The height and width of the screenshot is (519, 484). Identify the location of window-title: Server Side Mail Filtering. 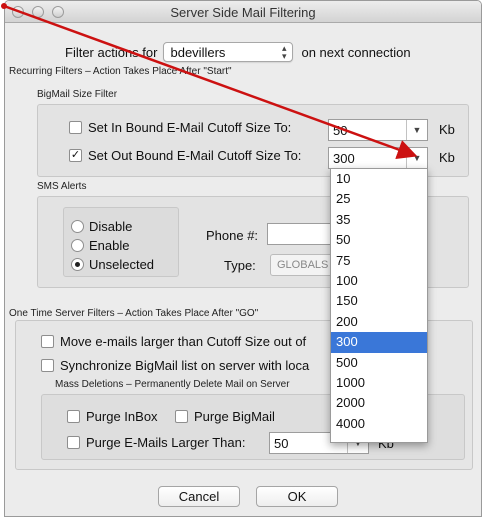
(243, 12).